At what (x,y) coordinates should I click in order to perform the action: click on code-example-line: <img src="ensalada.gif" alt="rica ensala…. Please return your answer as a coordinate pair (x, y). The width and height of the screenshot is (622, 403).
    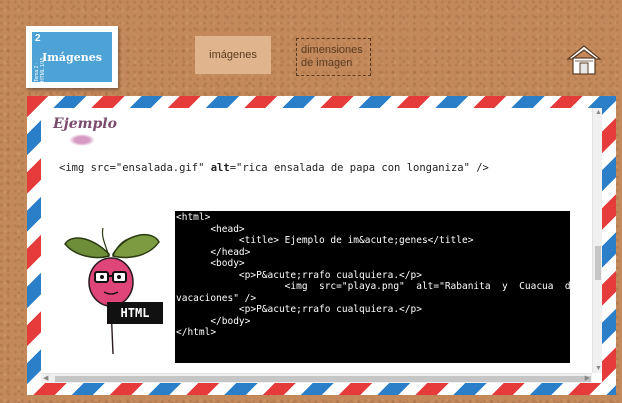
    Looking at the image, I should click on (274, 168).